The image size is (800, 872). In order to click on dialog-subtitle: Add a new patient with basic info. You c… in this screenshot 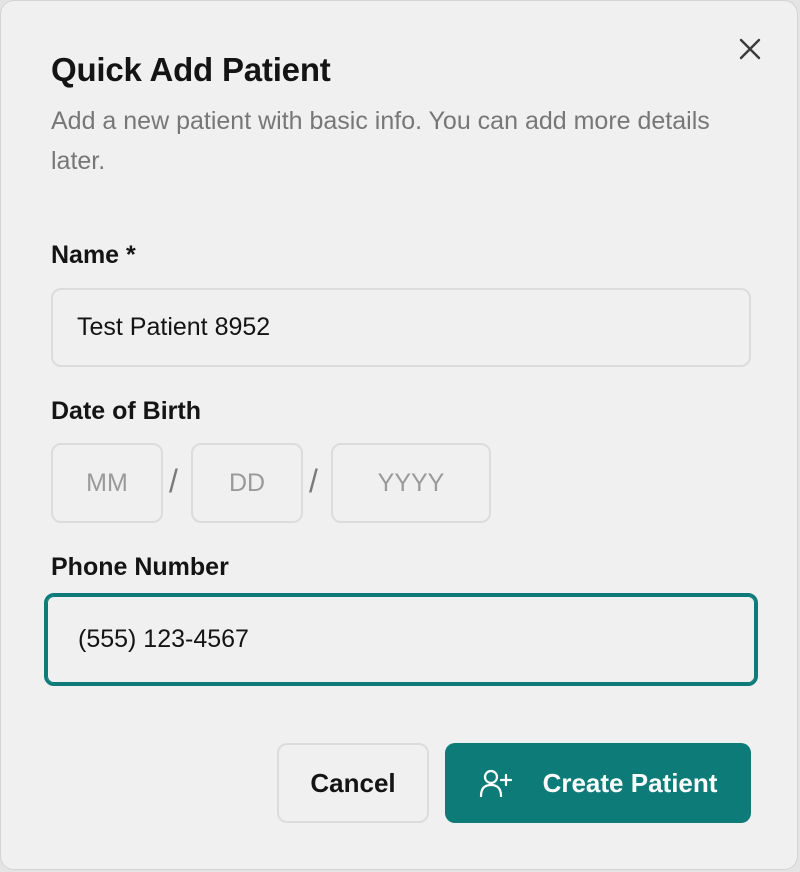, I will do `click(380, 141)`.